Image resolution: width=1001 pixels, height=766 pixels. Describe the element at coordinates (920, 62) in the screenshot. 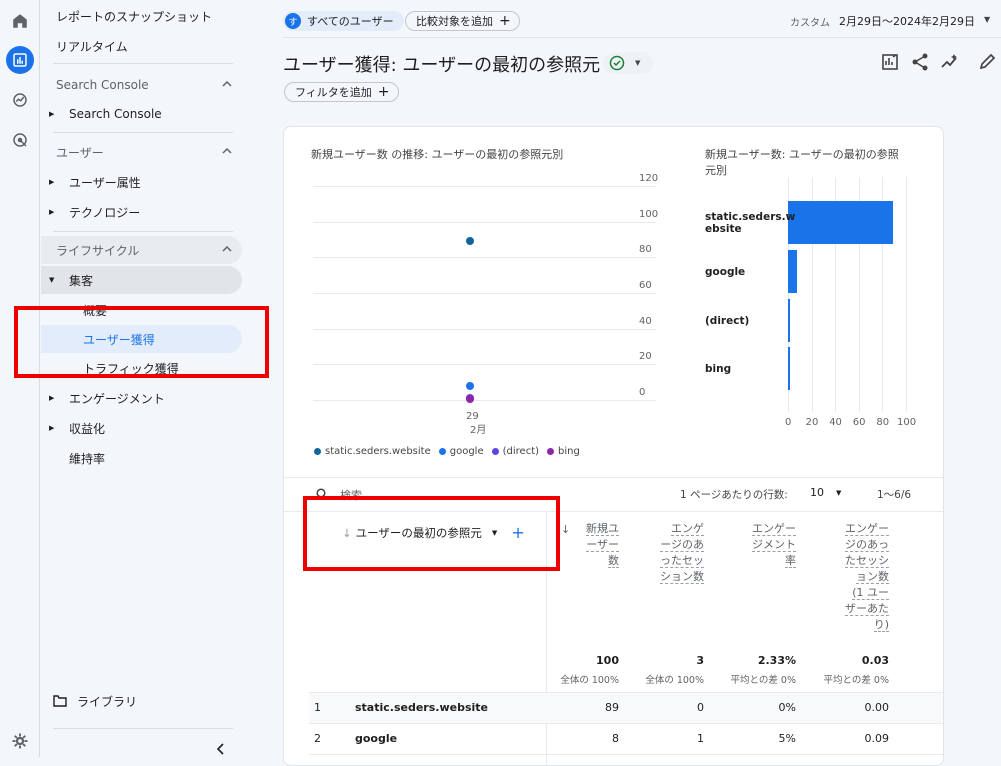

I see `share-icon` at that location.